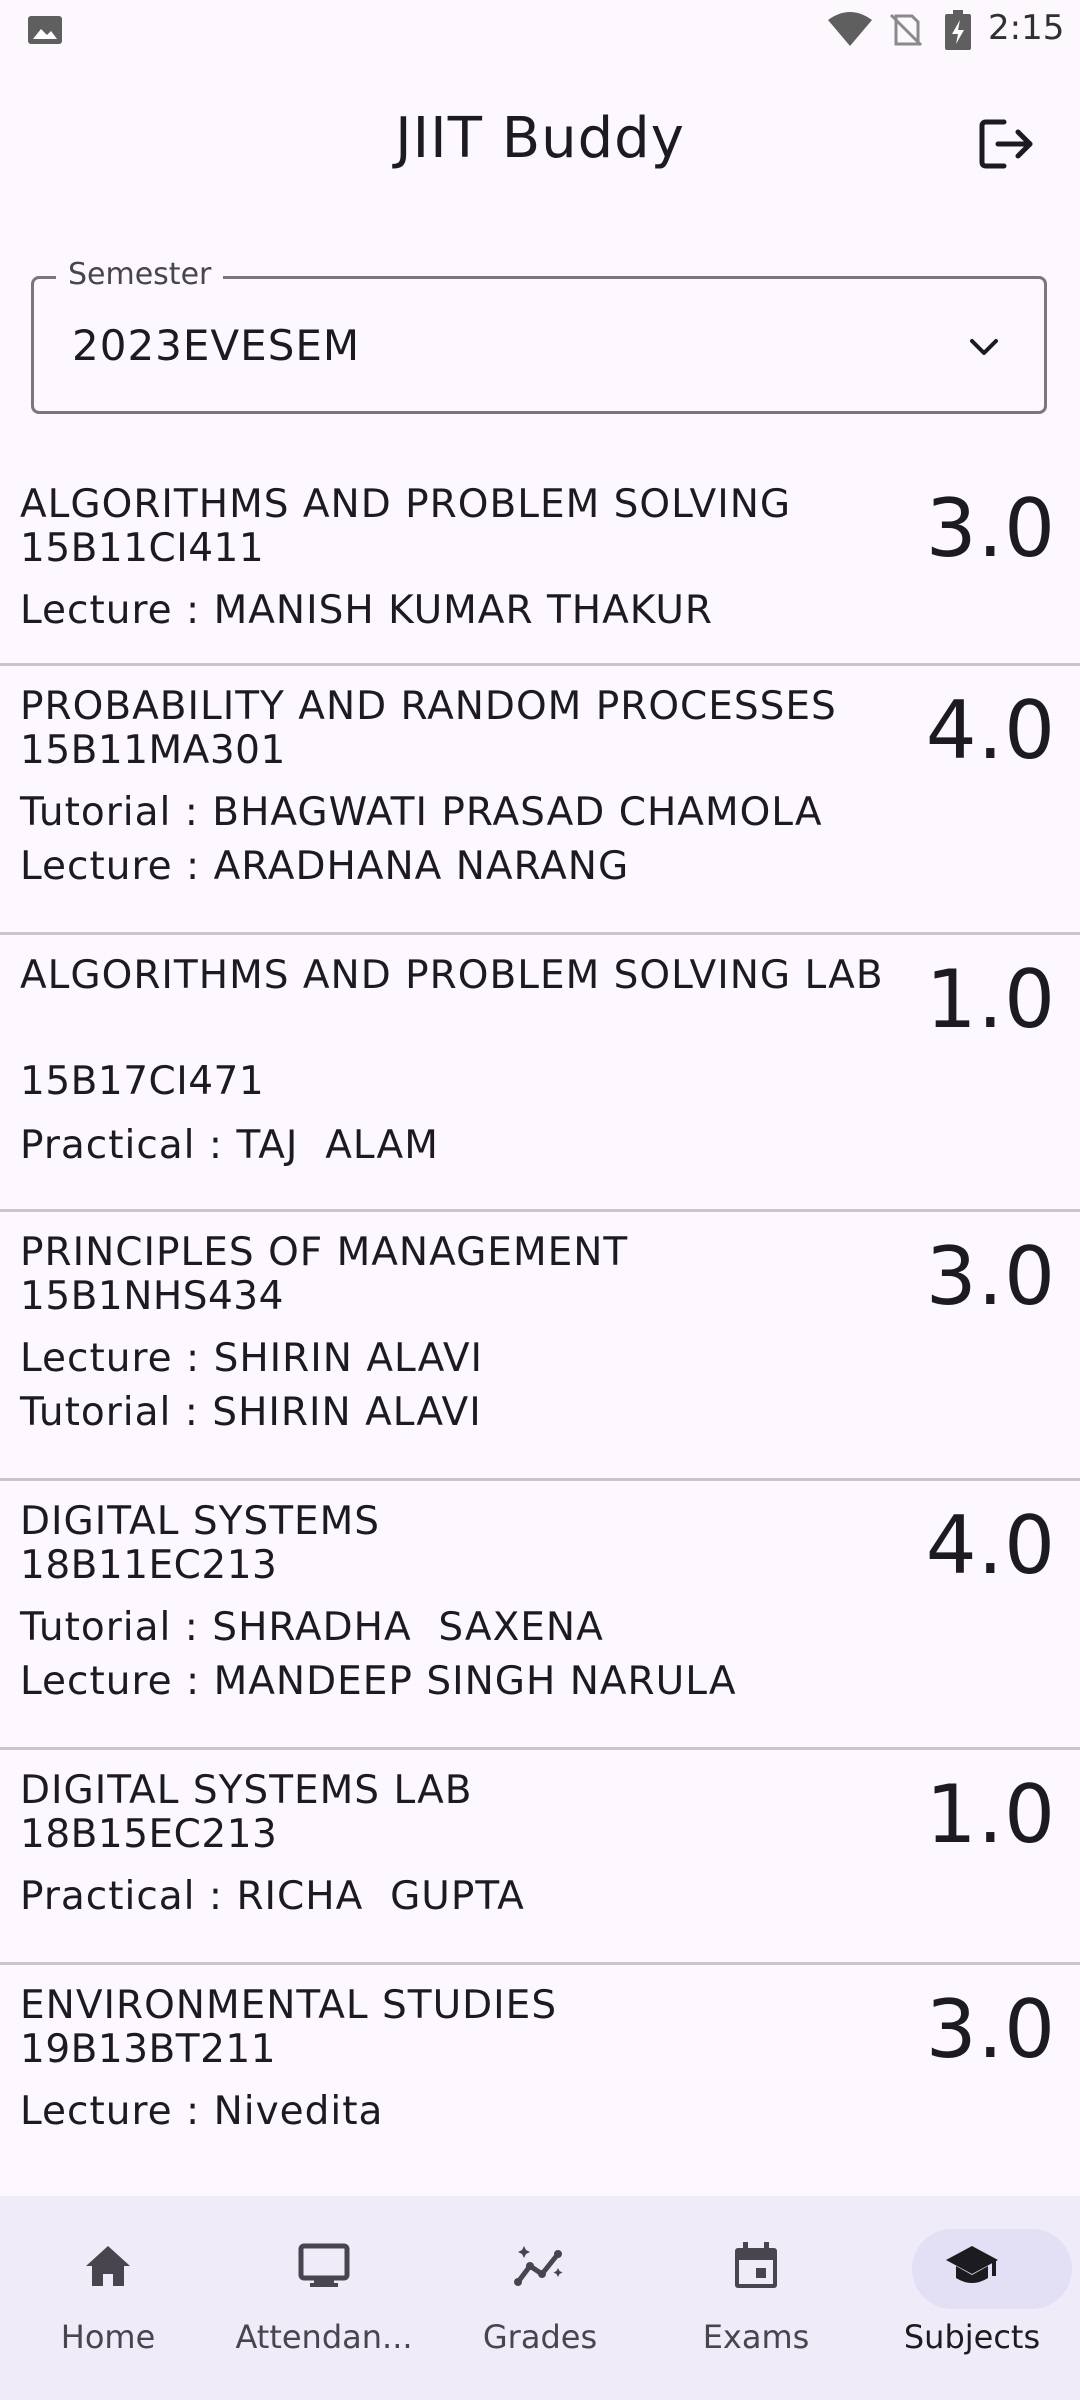 This screenshot has width=1080, height=2400. I want to click on logout-icon, so click(1006, 144).